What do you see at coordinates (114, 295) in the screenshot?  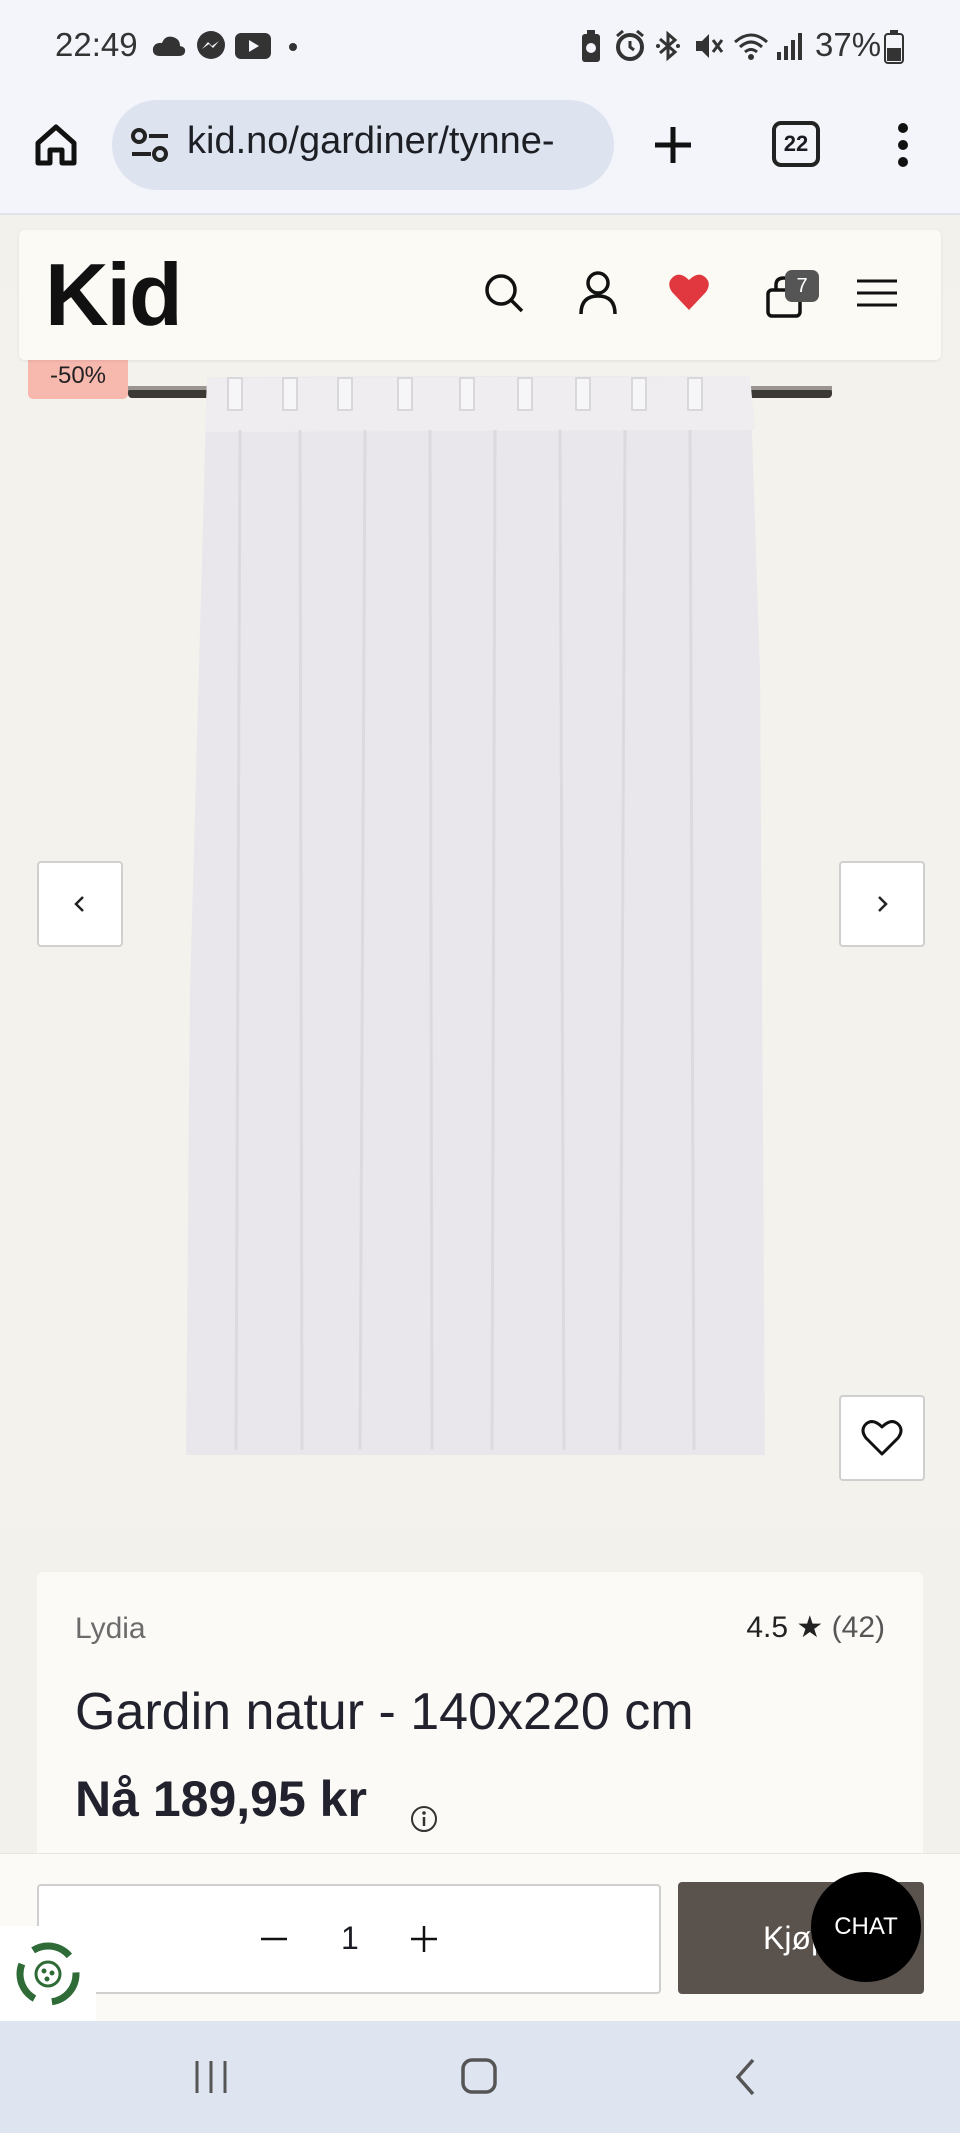 I see `kid-logo: Kid` at bounding box center [114, 295].